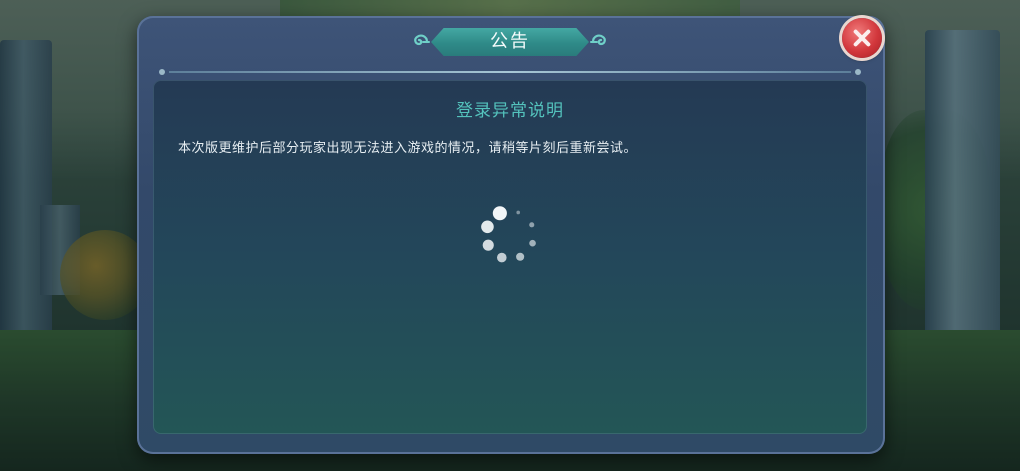 The width and height of the screenshot is (1020, 471). I want to click on close-button, so click(862, 38).